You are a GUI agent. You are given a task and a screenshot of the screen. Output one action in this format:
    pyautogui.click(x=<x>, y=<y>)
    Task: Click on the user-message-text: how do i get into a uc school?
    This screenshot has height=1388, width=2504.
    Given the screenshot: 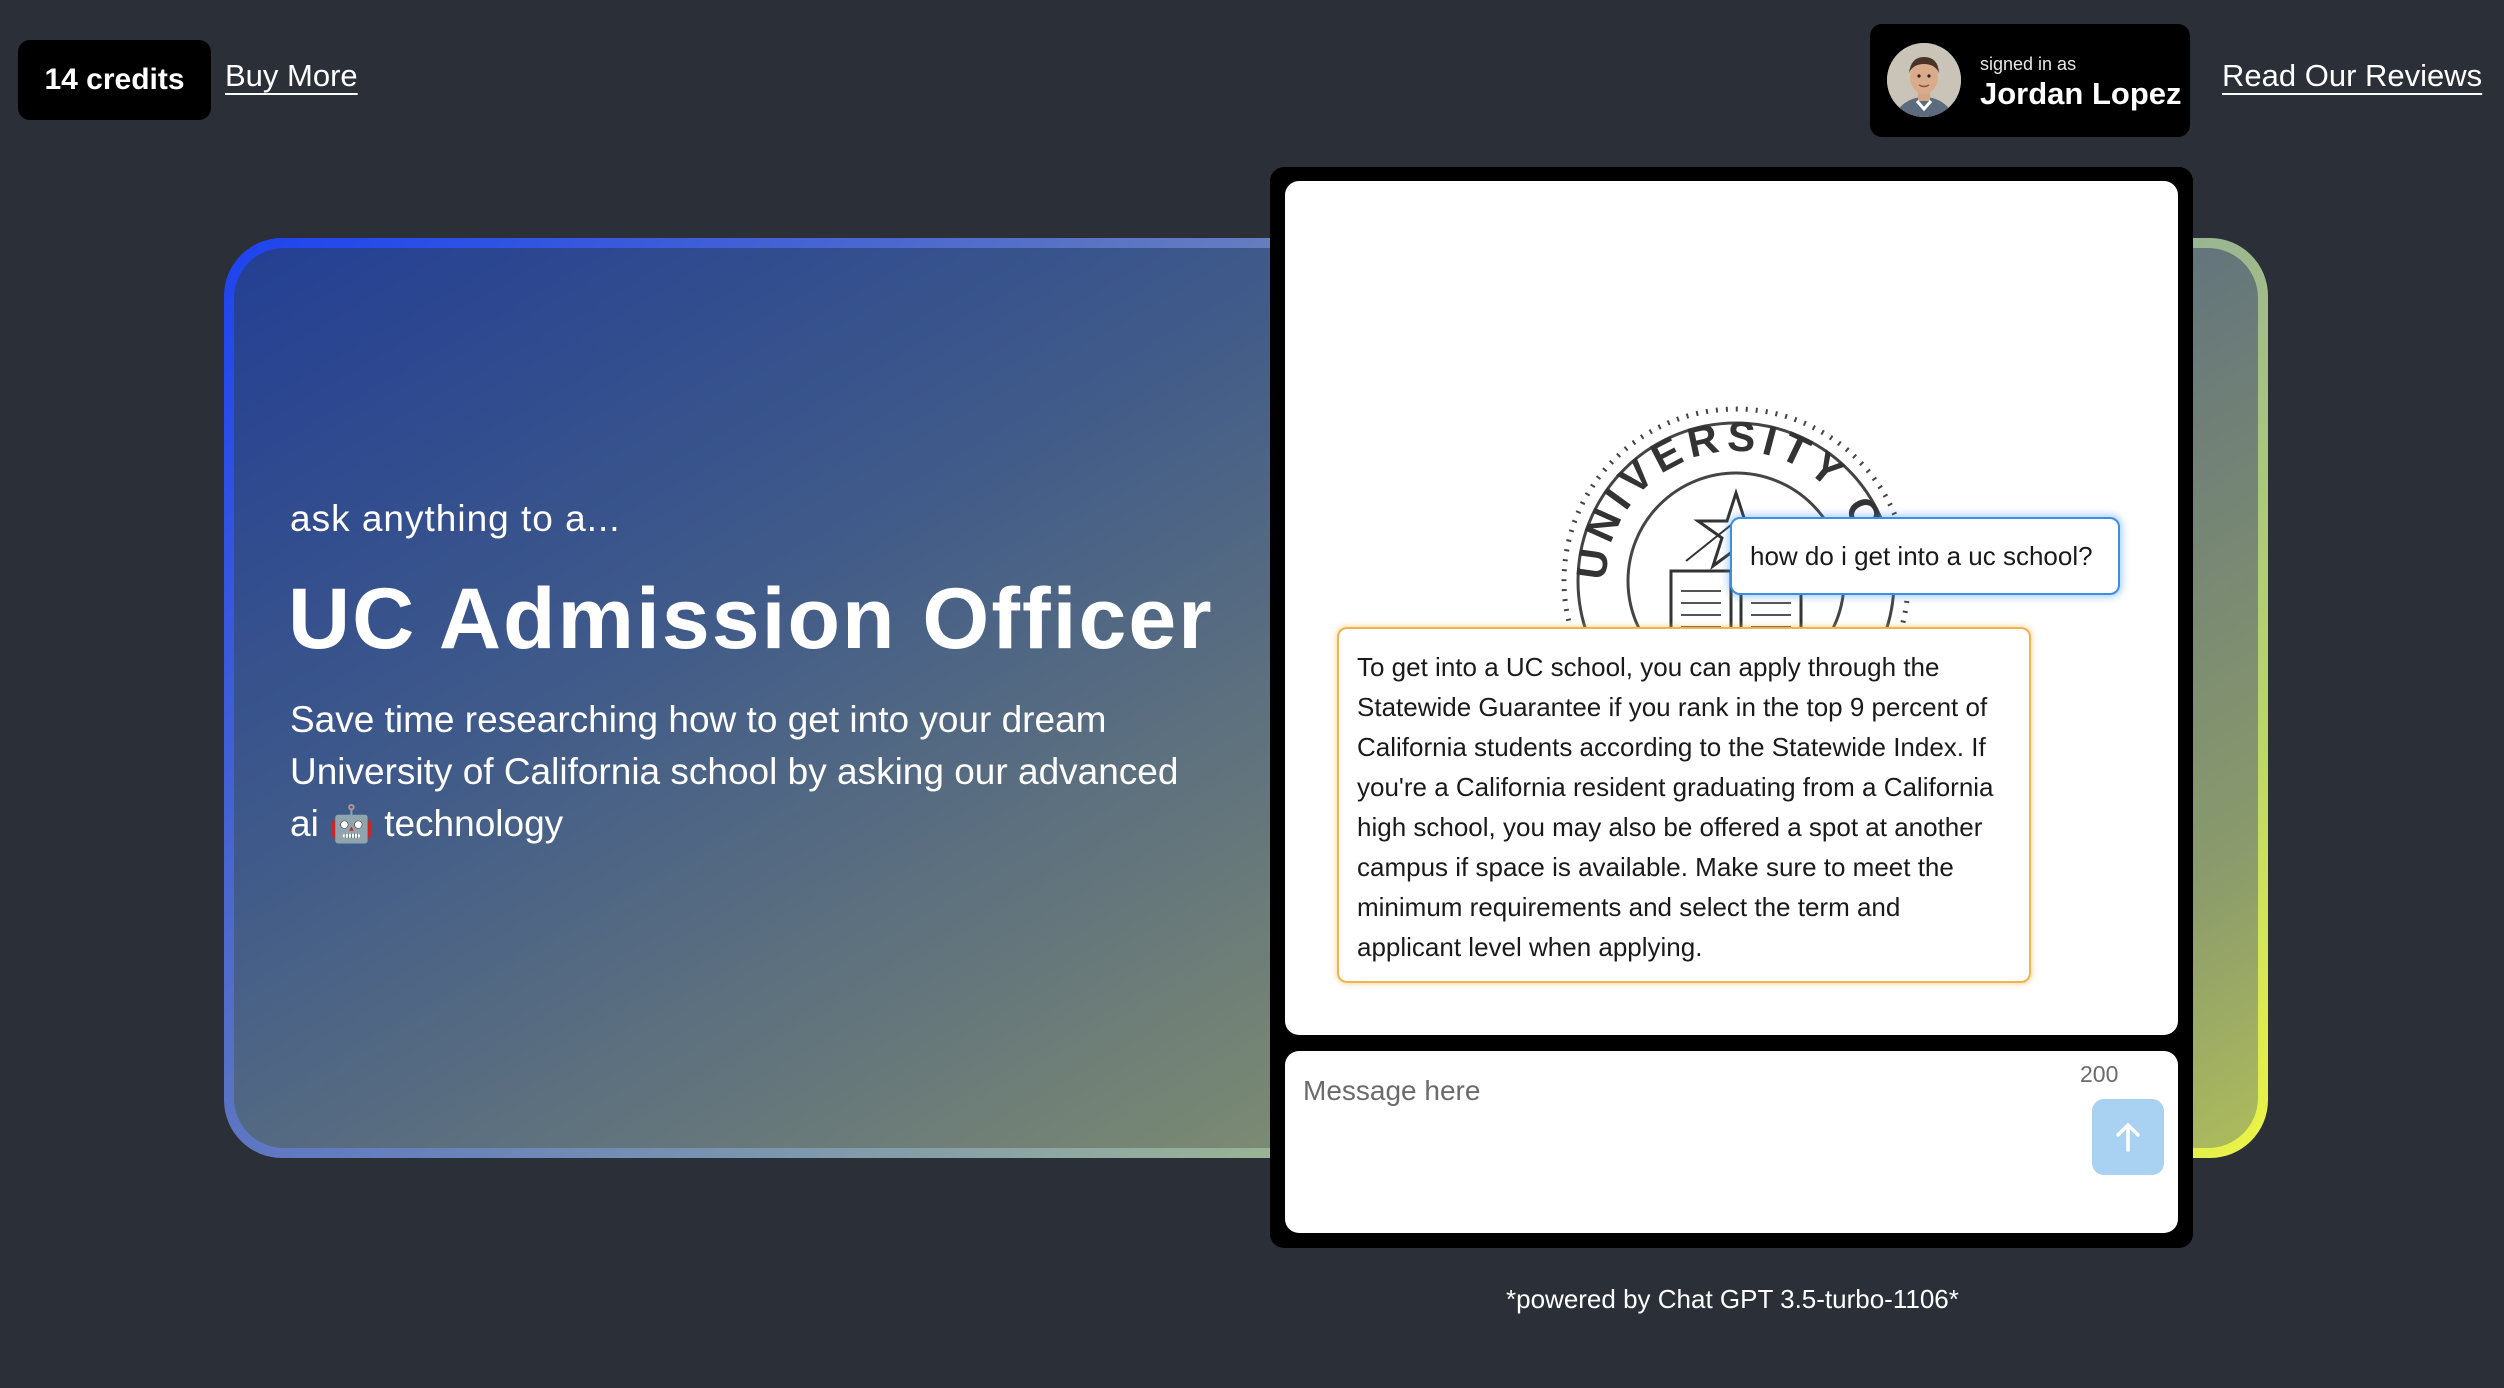 What is the action you would take?
    pyautogui.click(x=1921, y=555)
    